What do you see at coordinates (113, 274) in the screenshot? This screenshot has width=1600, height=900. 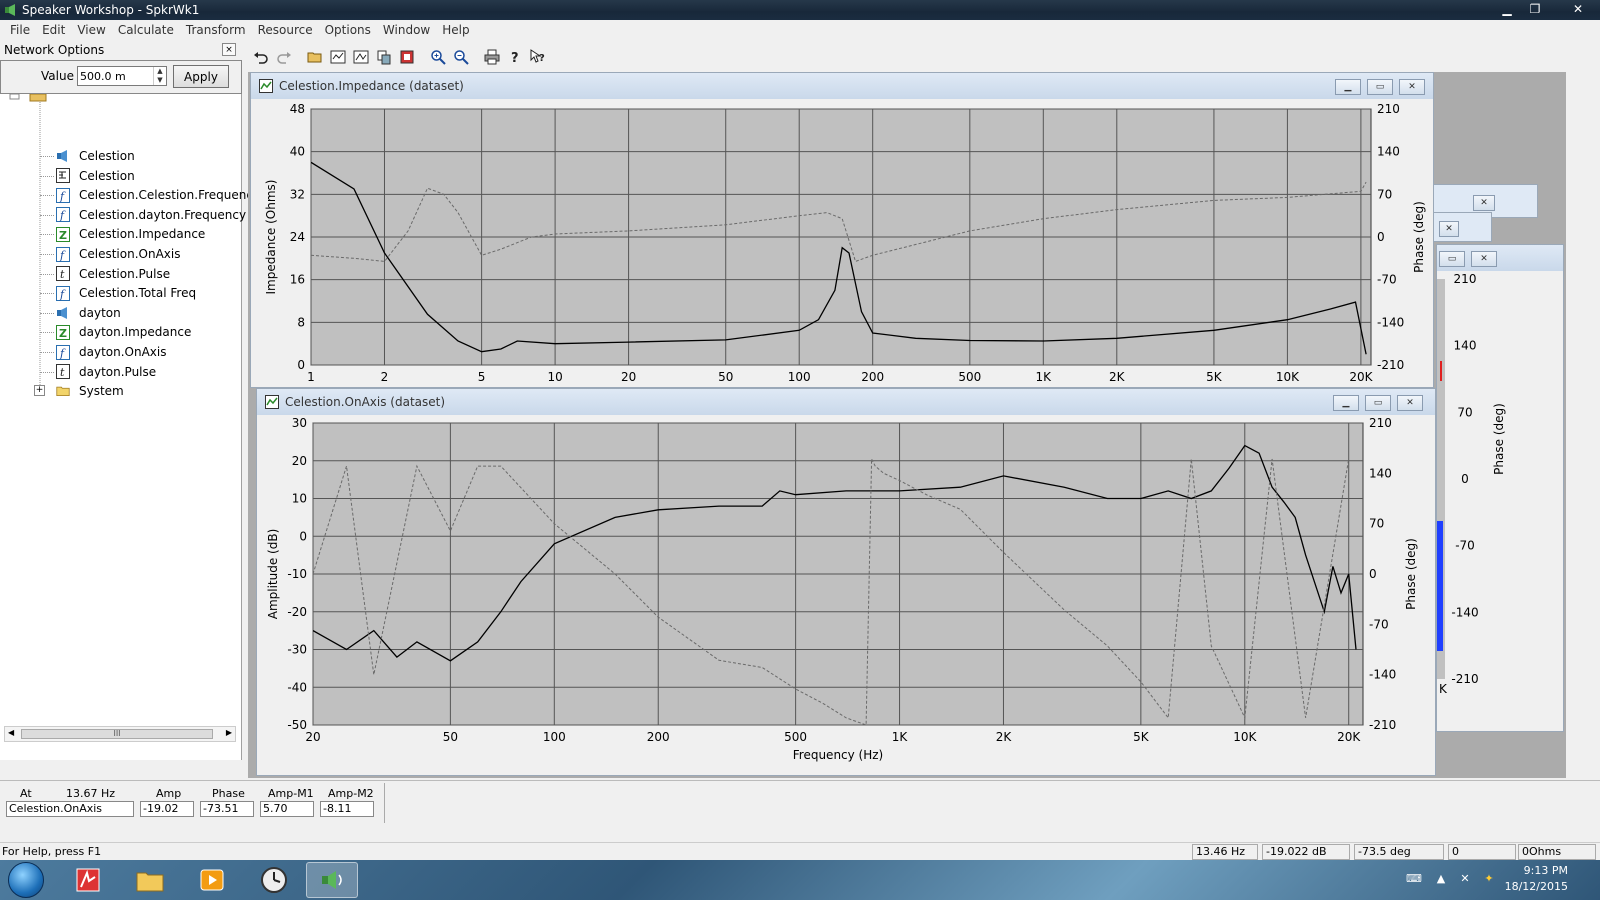 I see `tree-item: t Celestion.Pulse` at bounding box center [113, 274].